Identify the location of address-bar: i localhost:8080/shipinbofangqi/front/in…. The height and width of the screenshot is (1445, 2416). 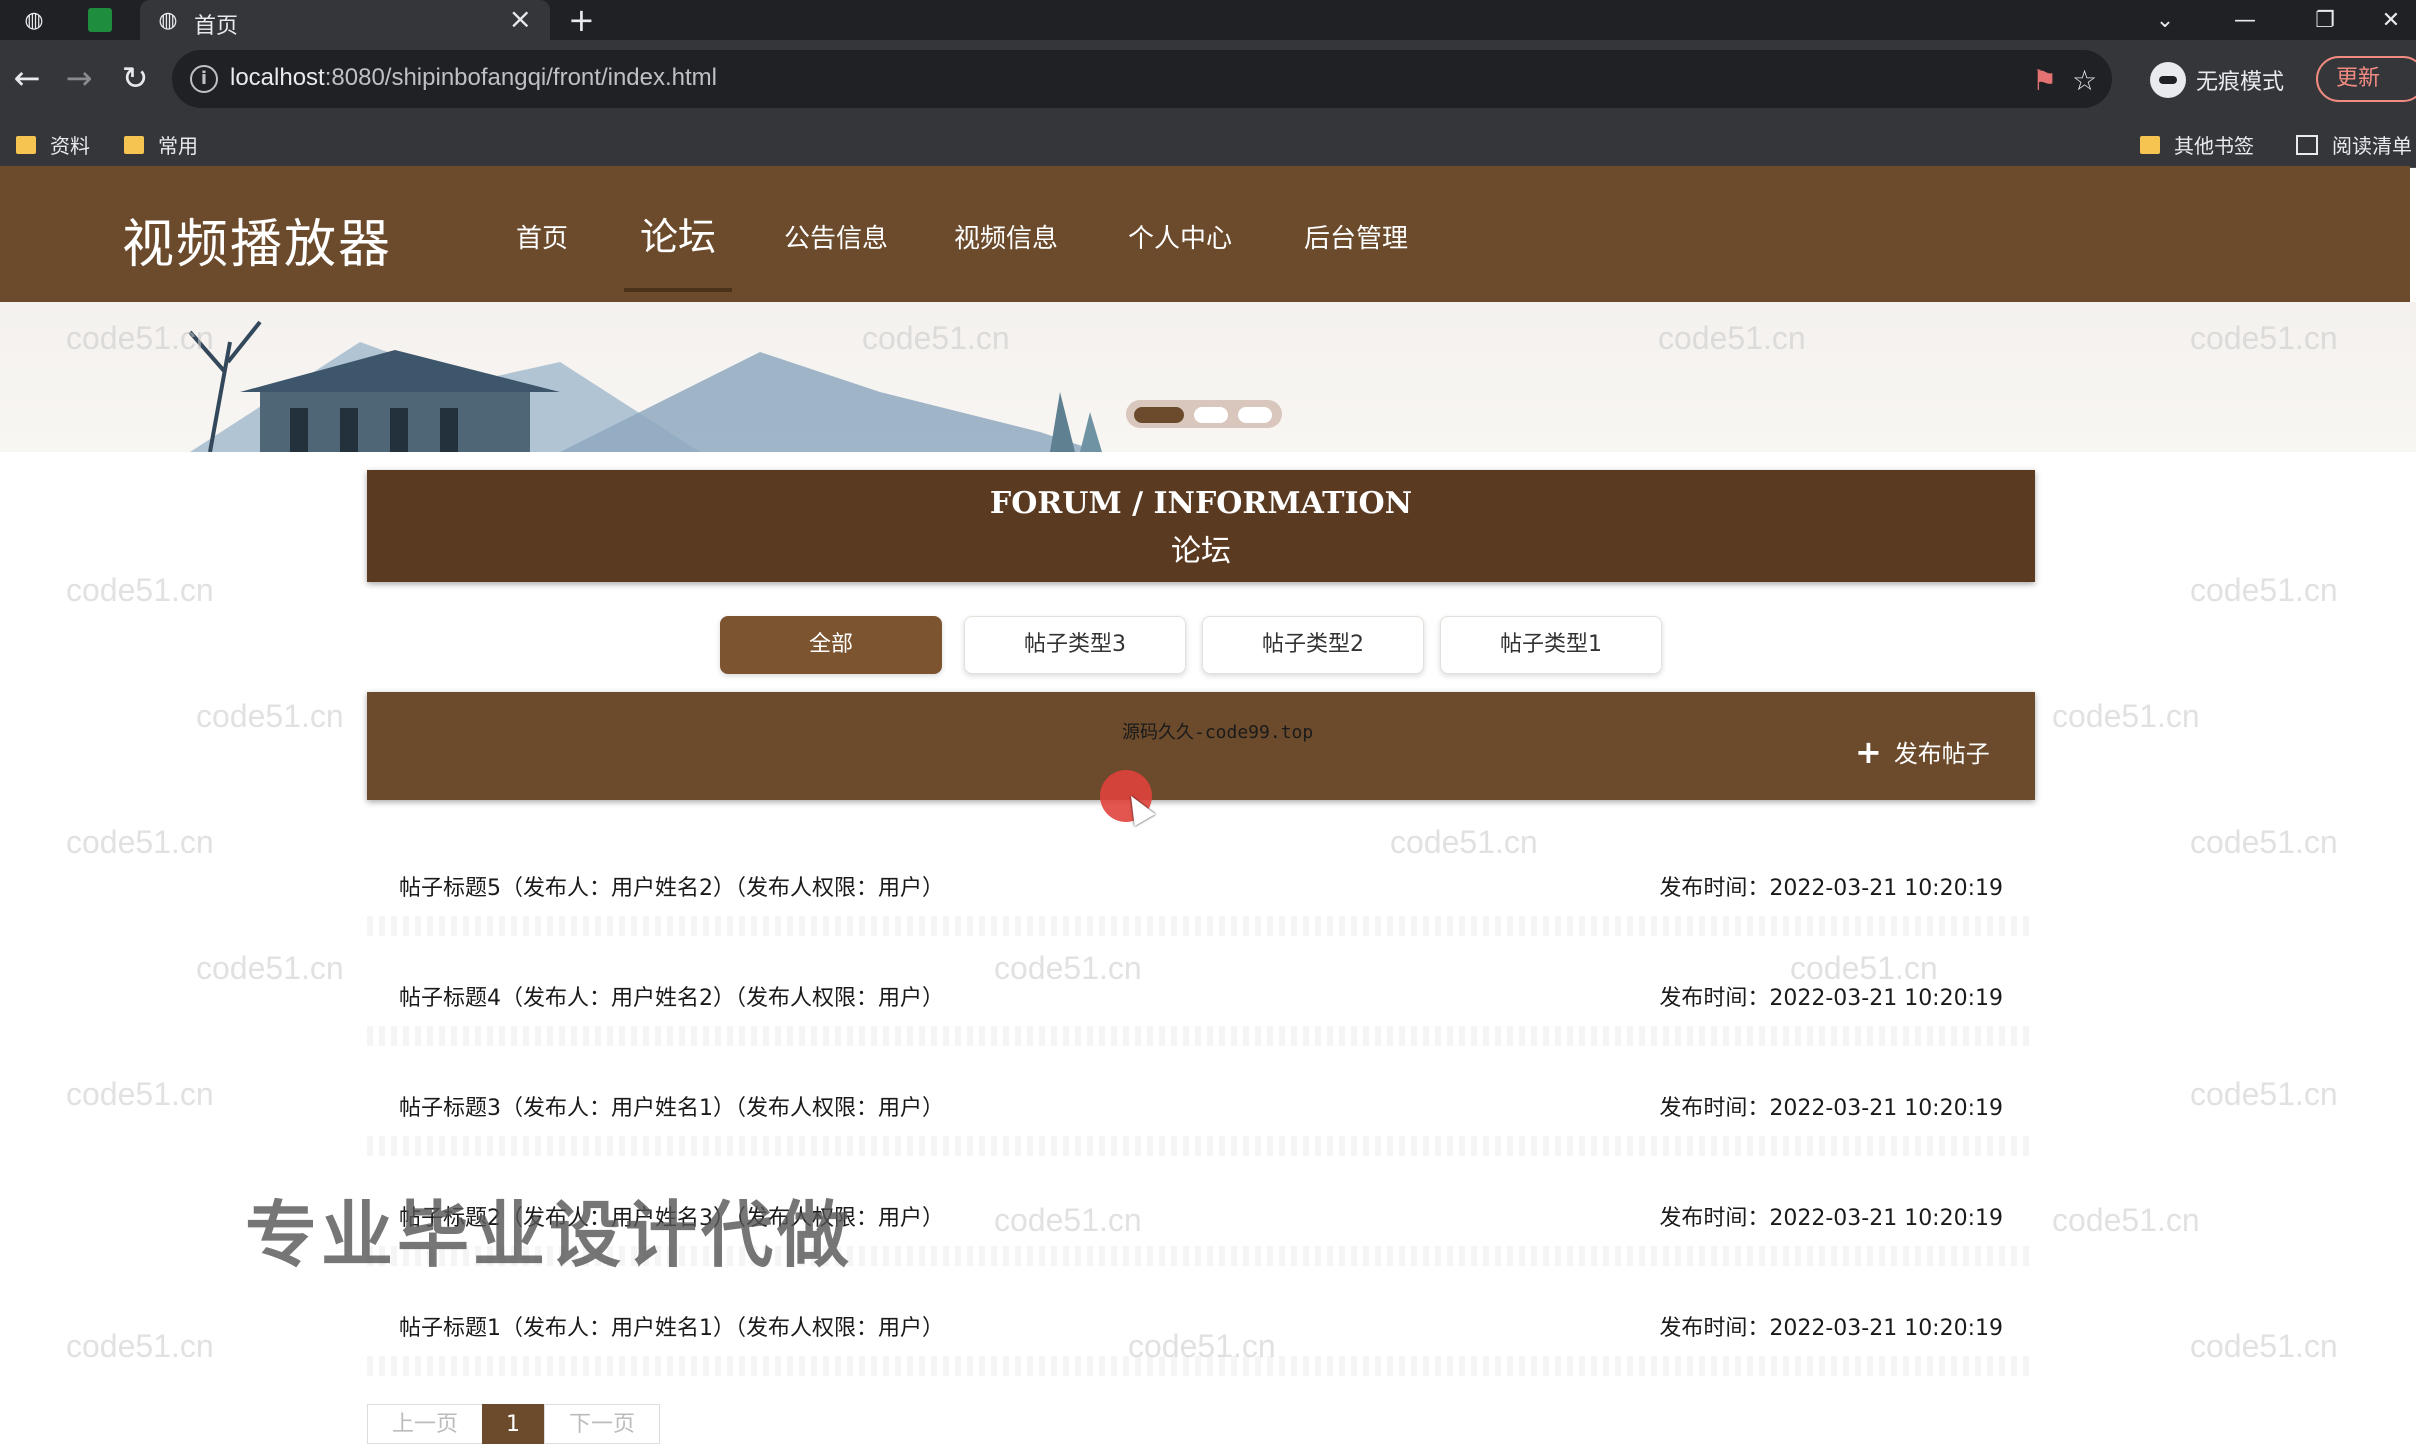
(1142, 79).